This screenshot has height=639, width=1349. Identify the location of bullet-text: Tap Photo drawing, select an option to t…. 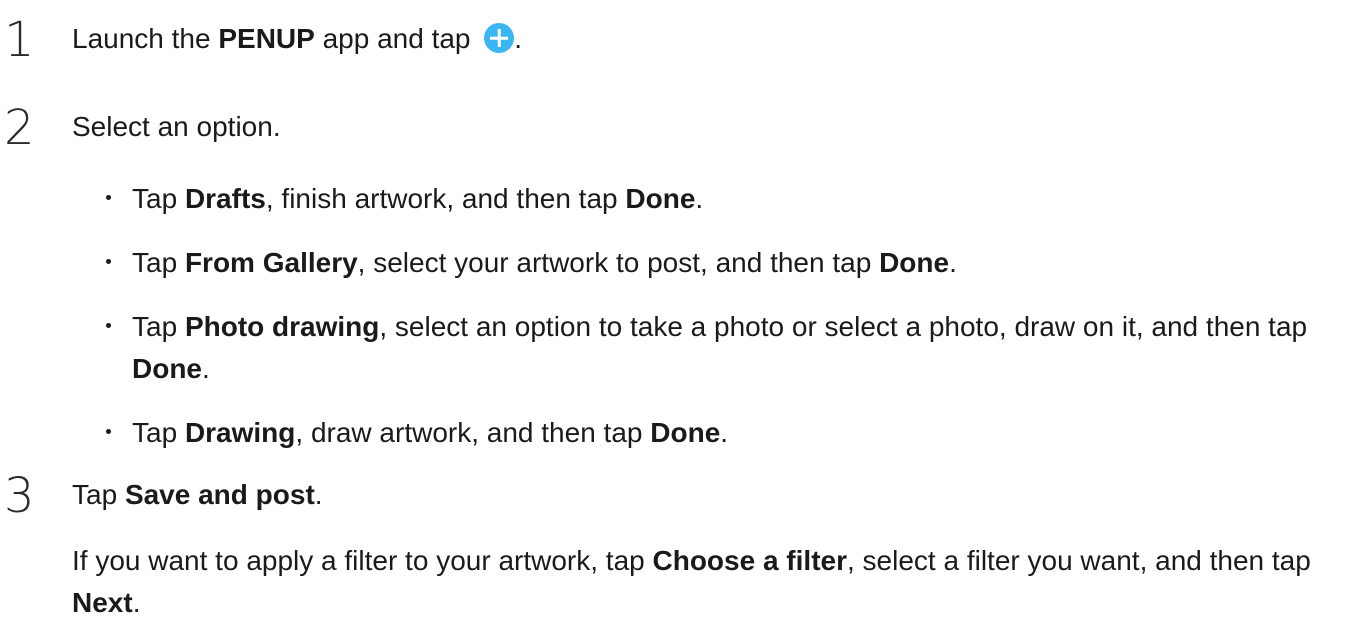
(720, 347).